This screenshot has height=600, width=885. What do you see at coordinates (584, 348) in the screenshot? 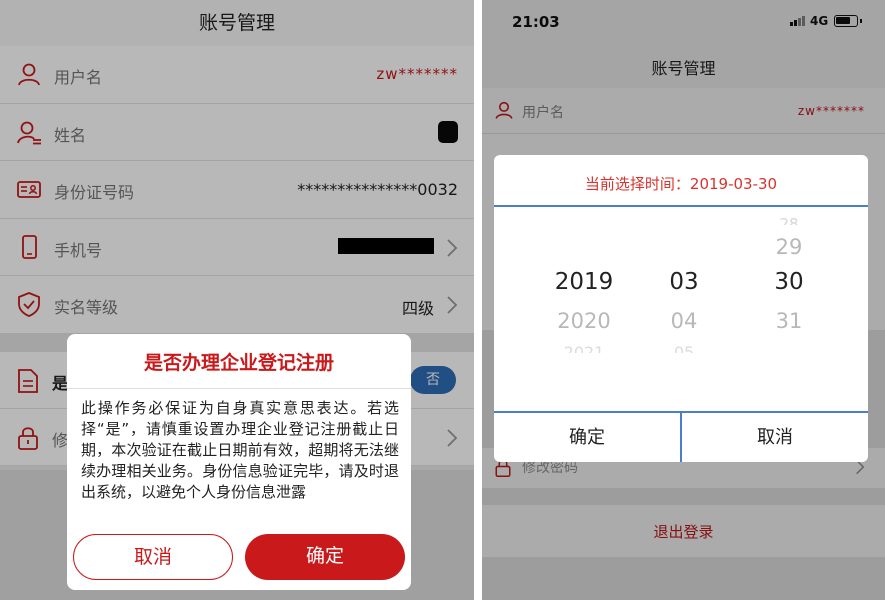
I see `year-option: 2021` at bounding box center [584, 348].